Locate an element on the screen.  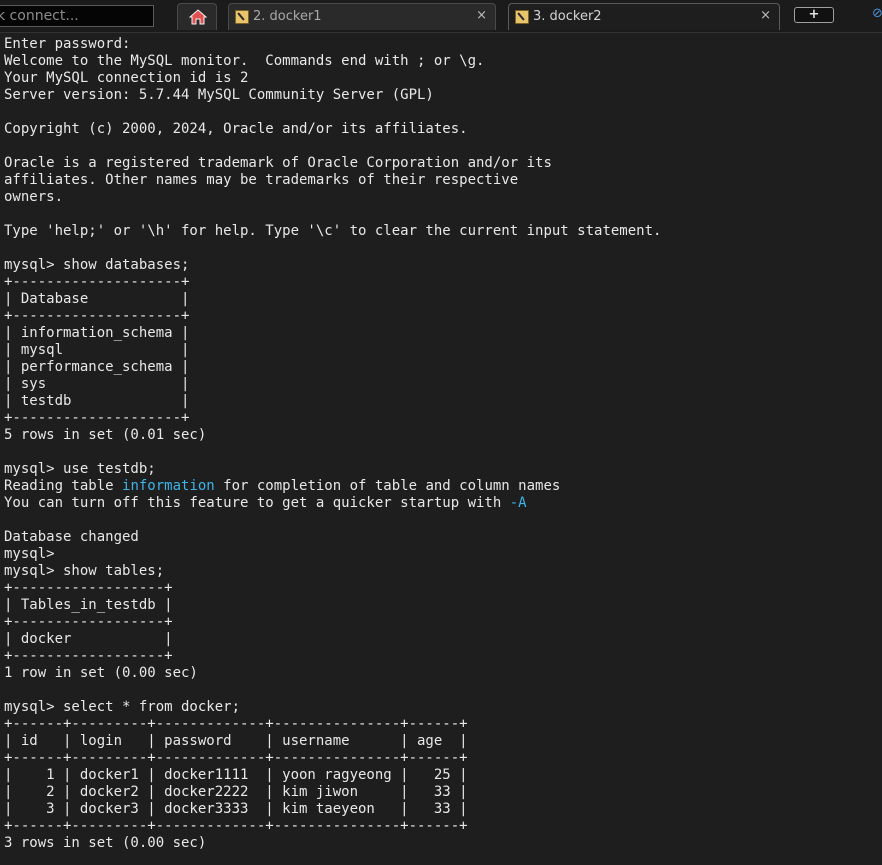
attachment-icon: ⊘ is located at coordinates (877, 14).